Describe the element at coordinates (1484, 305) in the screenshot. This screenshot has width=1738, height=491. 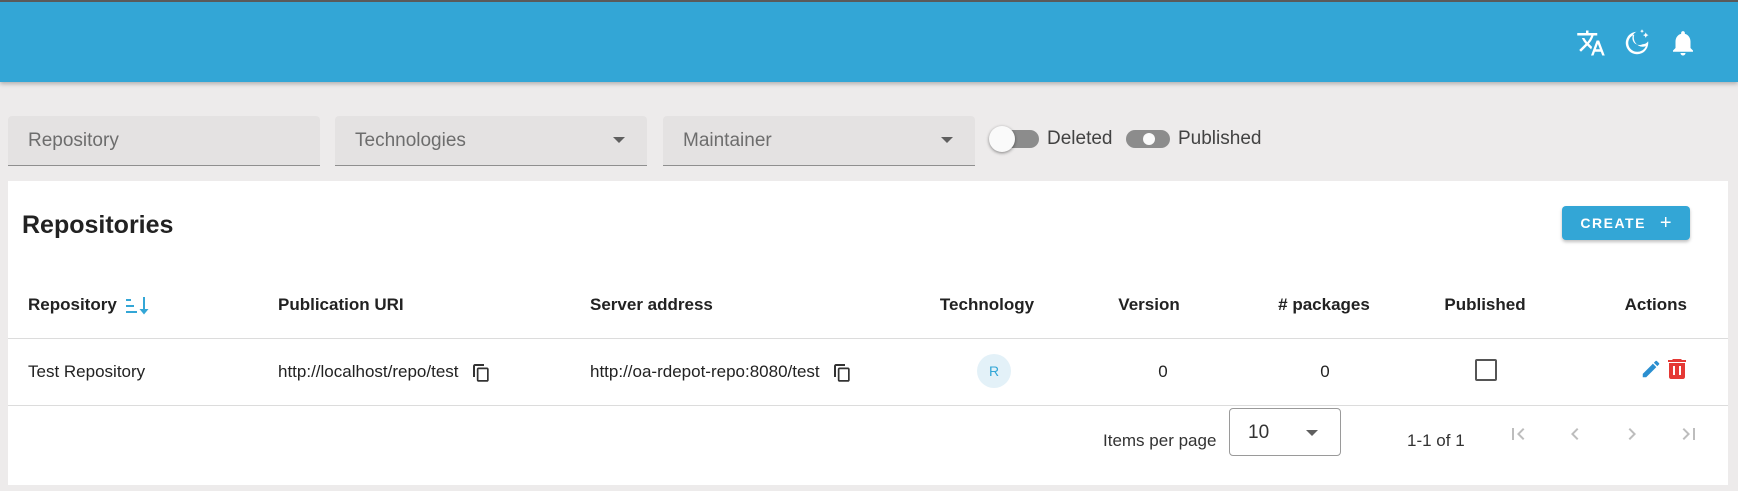
I see `column-header-published: Published` at that location.